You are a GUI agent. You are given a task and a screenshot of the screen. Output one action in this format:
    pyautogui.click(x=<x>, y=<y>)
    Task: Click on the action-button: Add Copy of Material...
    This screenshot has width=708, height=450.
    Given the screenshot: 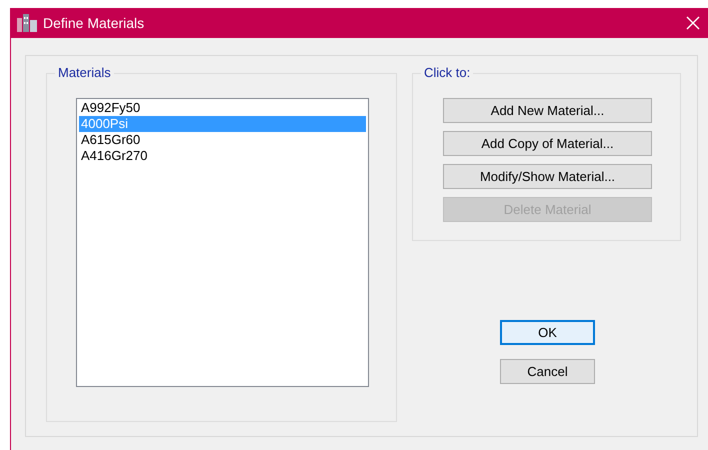 What is the action you would take?
    pyautogui.click(x=547, y=143)
    